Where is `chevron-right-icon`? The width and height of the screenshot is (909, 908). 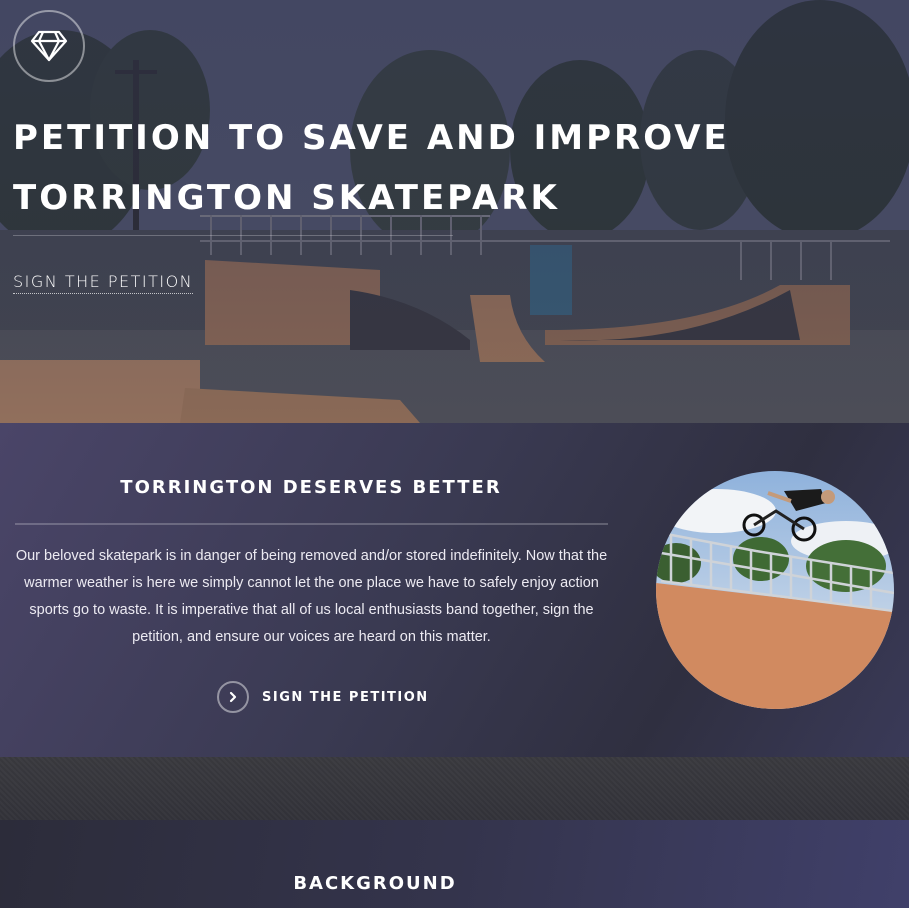 chevron-right-icon is located at coordinates (233, 697).